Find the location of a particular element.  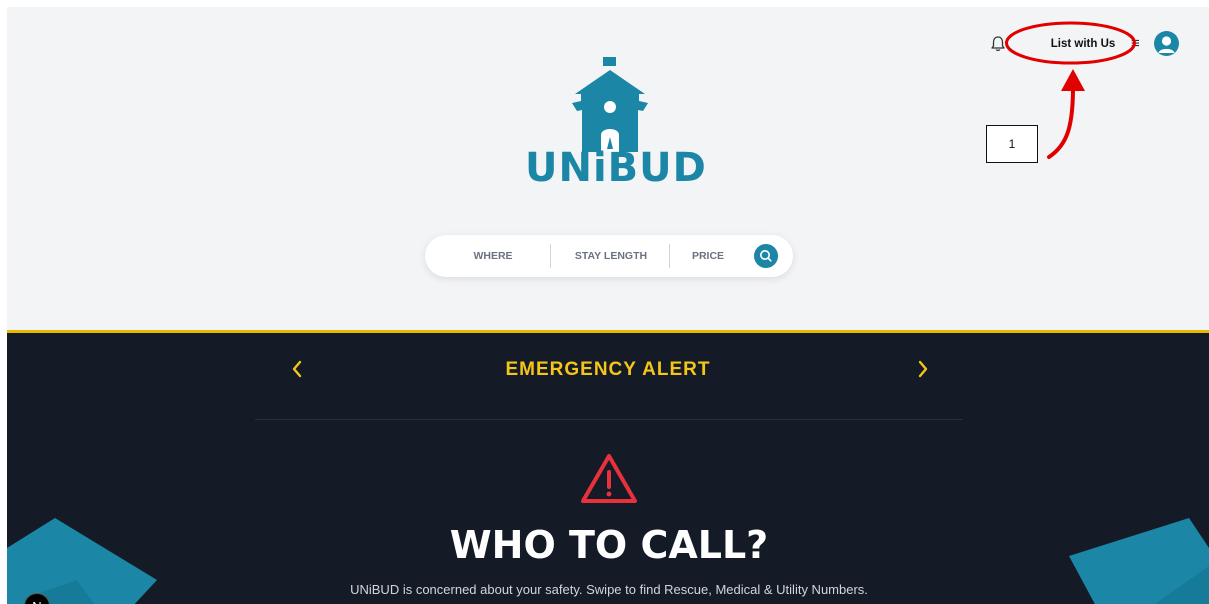

search-icon is located at coordinates (766, 256).